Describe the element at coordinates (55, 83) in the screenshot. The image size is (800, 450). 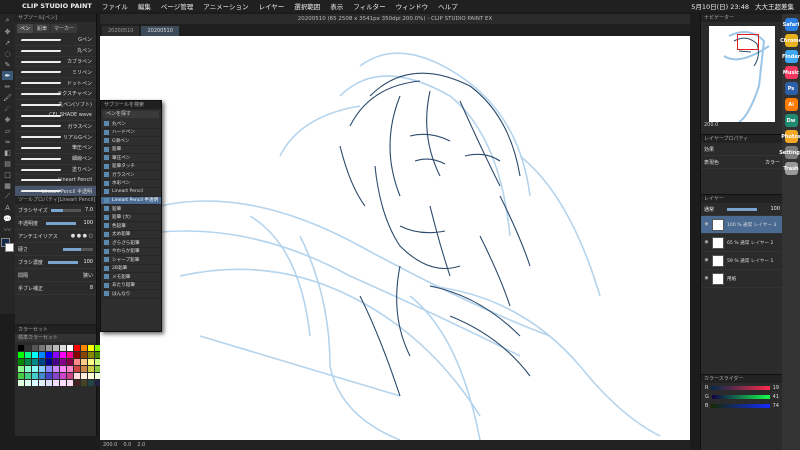
I see `brush-item: ドットペン` at that location.